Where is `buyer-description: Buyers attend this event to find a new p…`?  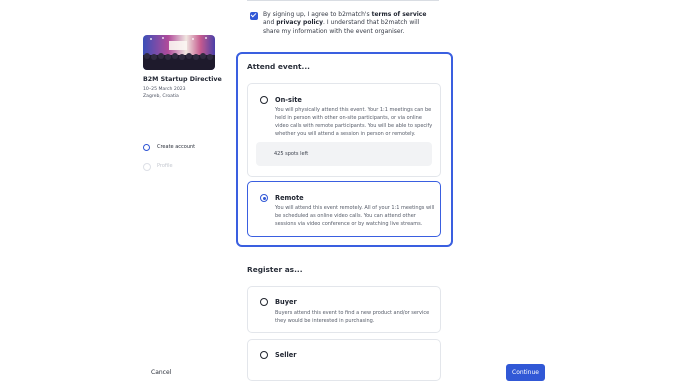 buyer-description: Buyers attend this event to find a new p… is located at coordinates (352, 317).